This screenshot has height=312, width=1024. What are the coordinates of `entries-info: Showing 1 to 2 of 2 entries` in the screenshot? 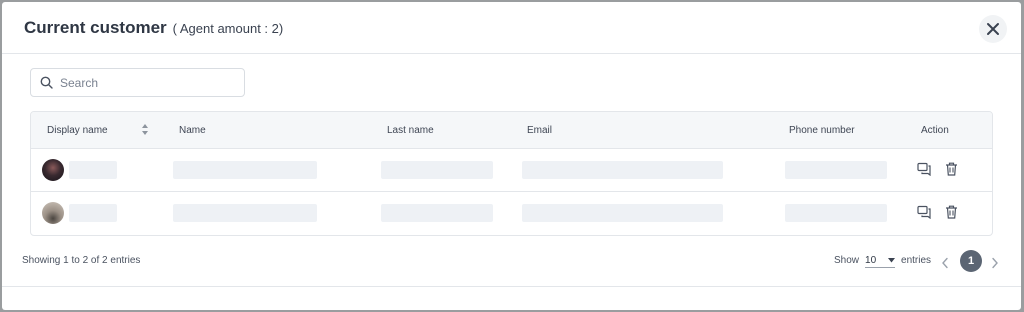 It's located at (81, 260).